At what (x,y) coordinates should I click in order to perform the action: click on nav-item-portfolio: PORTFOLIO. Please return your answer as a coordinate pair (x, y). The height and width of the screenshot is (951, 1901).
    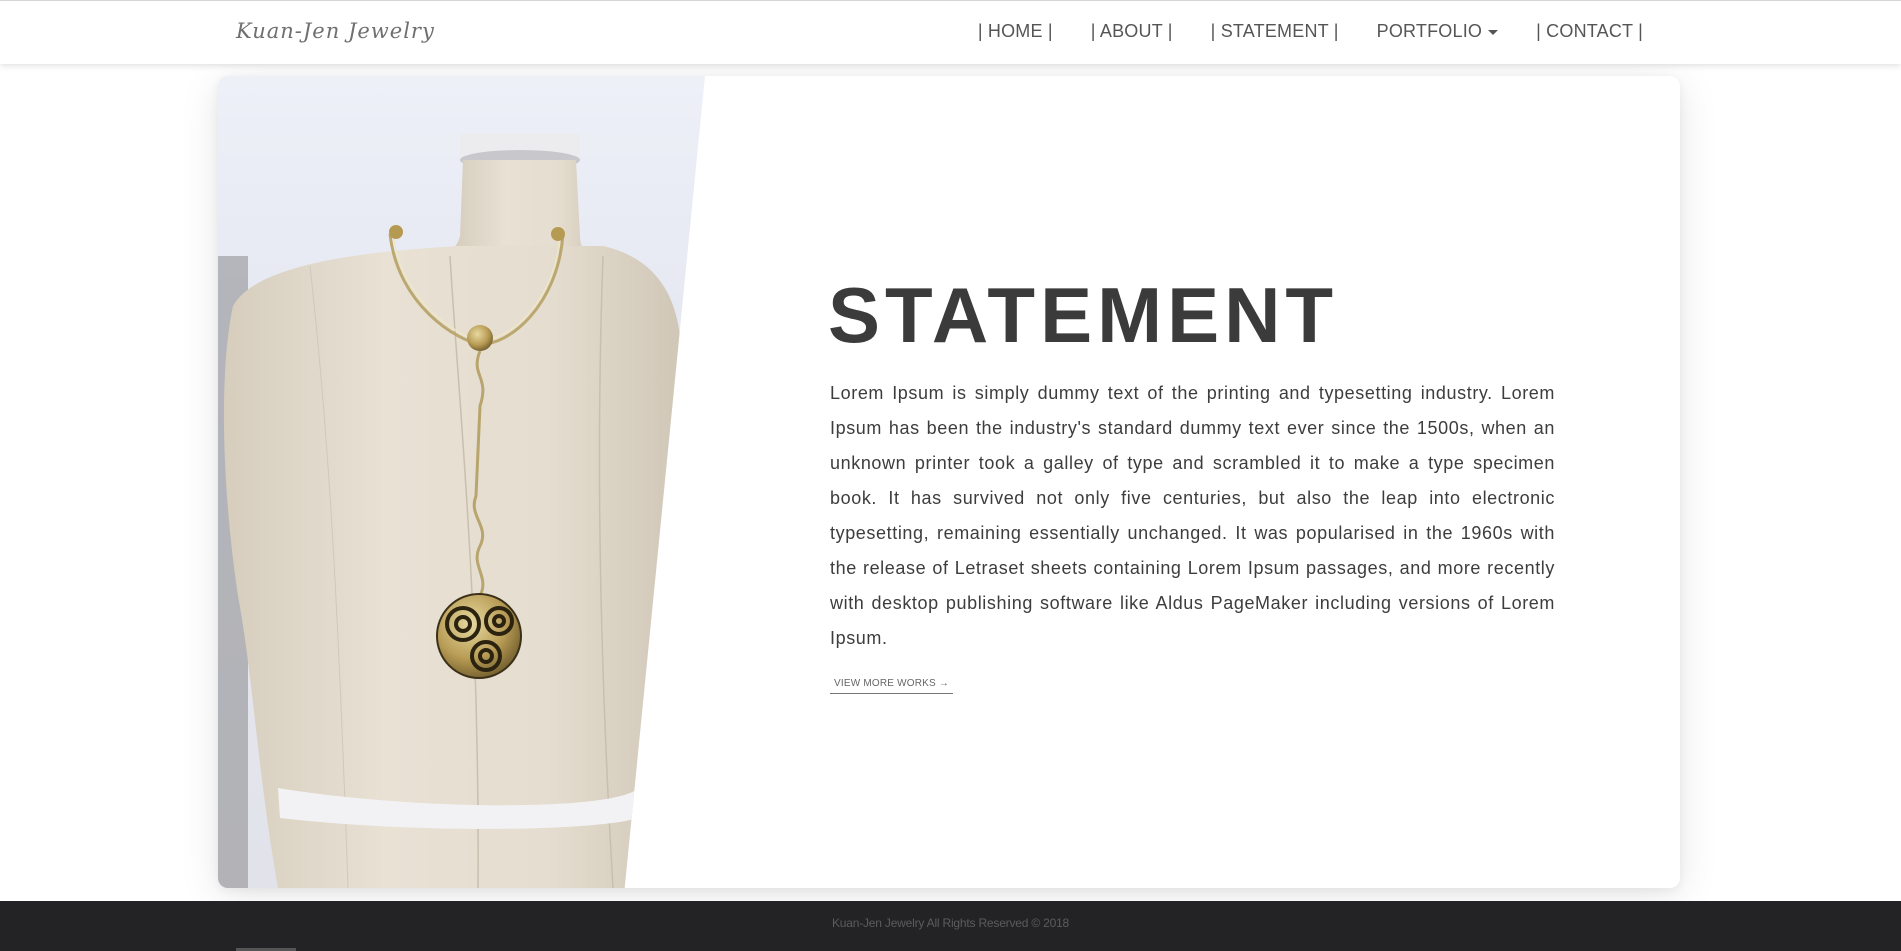
    Looking at the image, I should click on (1438, 31).